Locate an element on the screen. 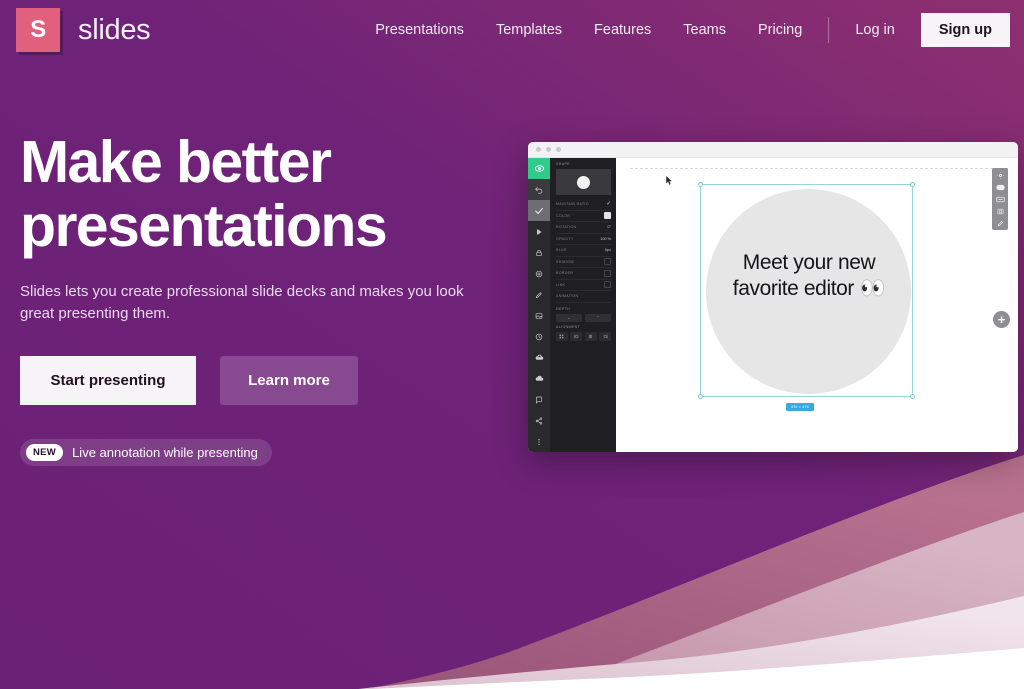 This screenshot has height=689, width=1024. lock-icon is located at coordinates (539, 252).